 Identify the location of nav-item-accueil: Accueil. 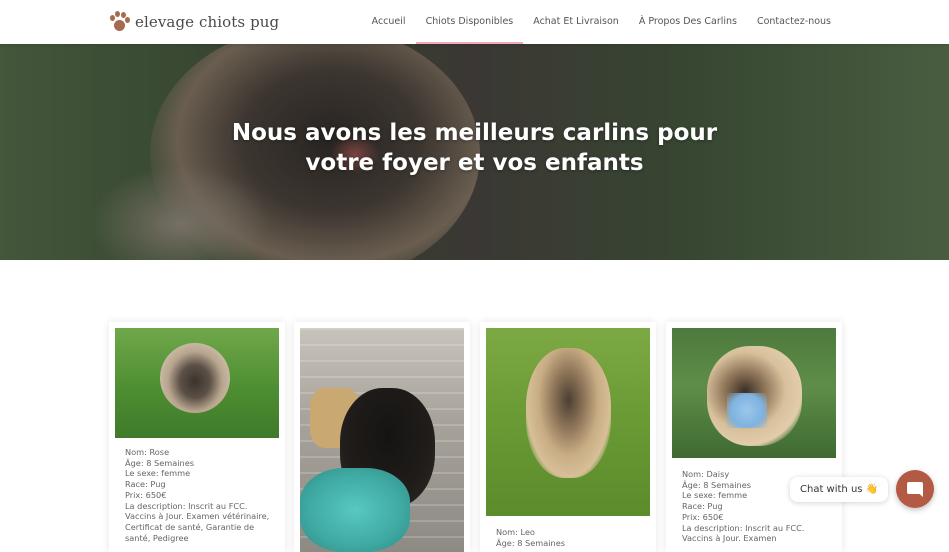
(389, 22).